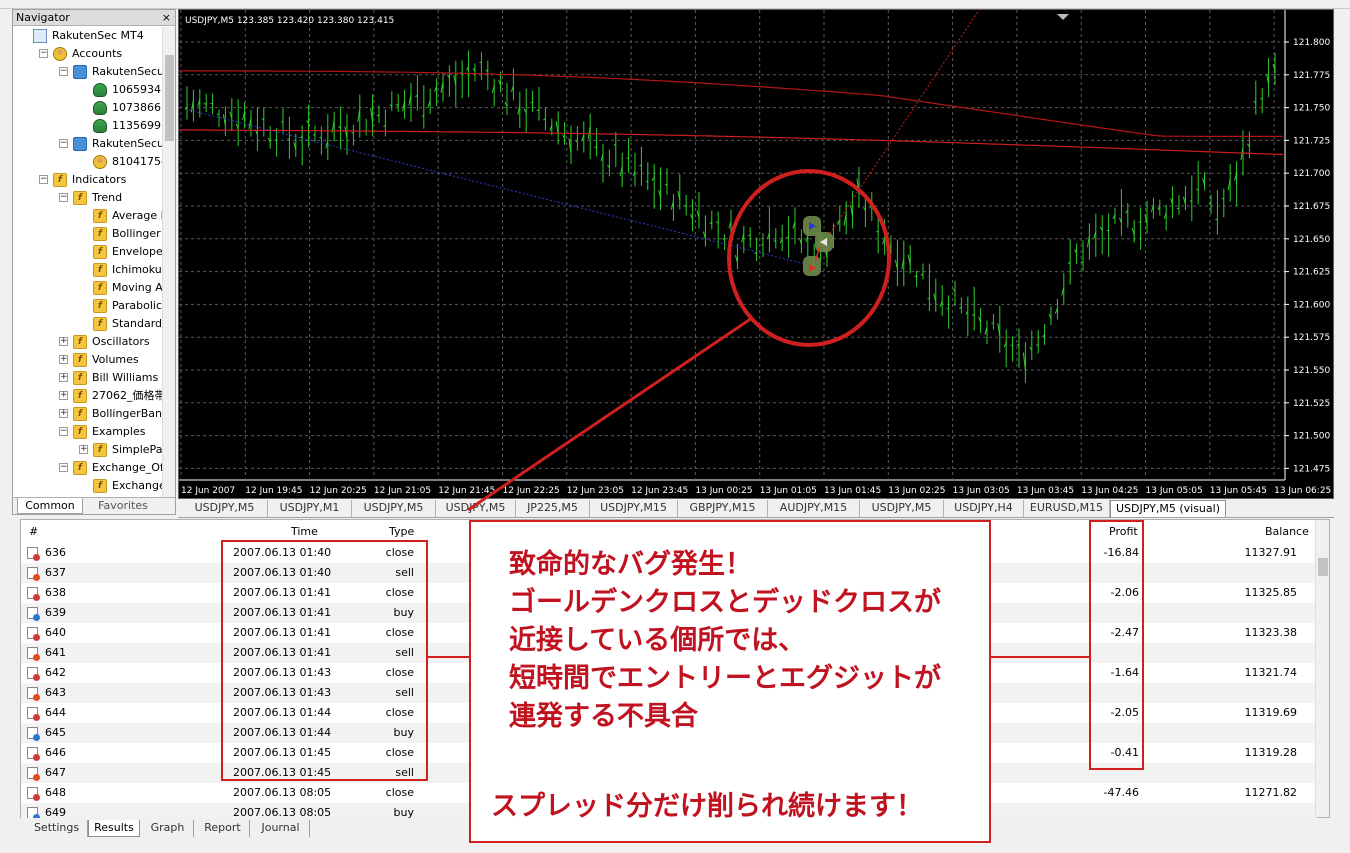 The height and width of the screenshot is (853, 1350). What do you see at coordinates (88, 198) in the screenshot?
I see `navigator-item: − f Trend` at bounding box center [88, 198].